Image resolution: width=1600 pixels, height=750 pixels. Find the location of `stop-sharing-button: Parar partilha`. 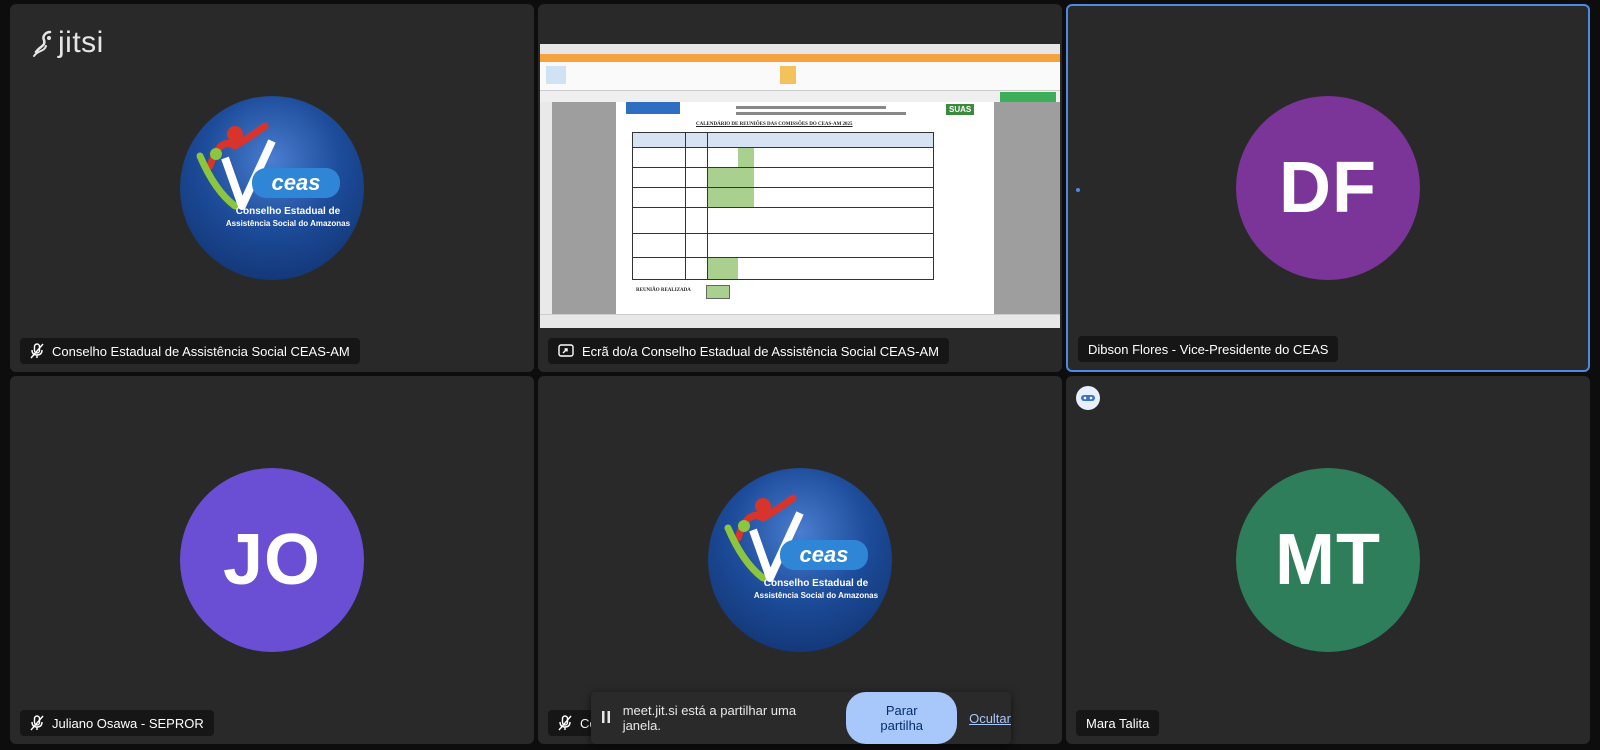

stop-sharing-button: Parar partilha is located at coordinates (902, 718).